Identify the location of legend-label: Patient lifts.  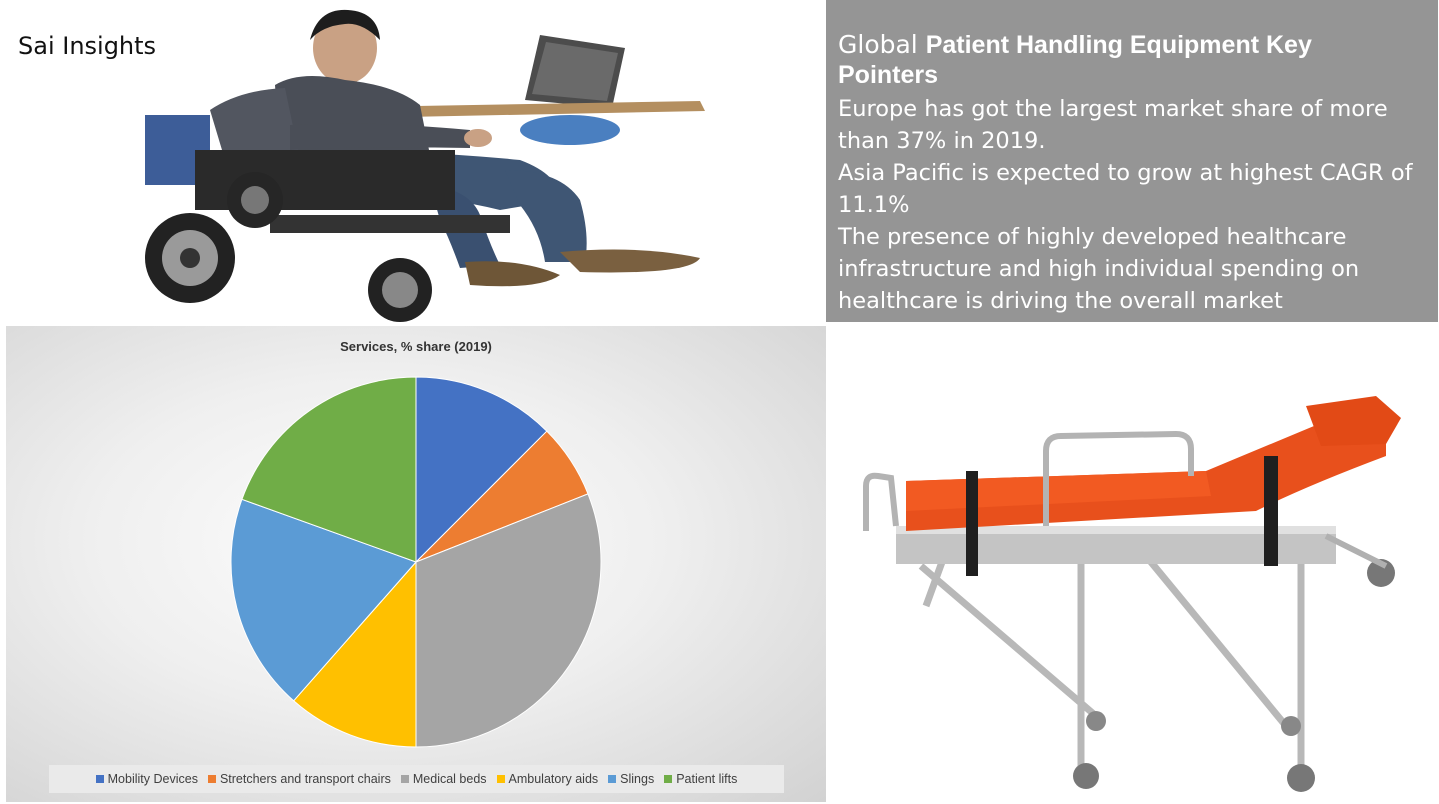
(707, 779).